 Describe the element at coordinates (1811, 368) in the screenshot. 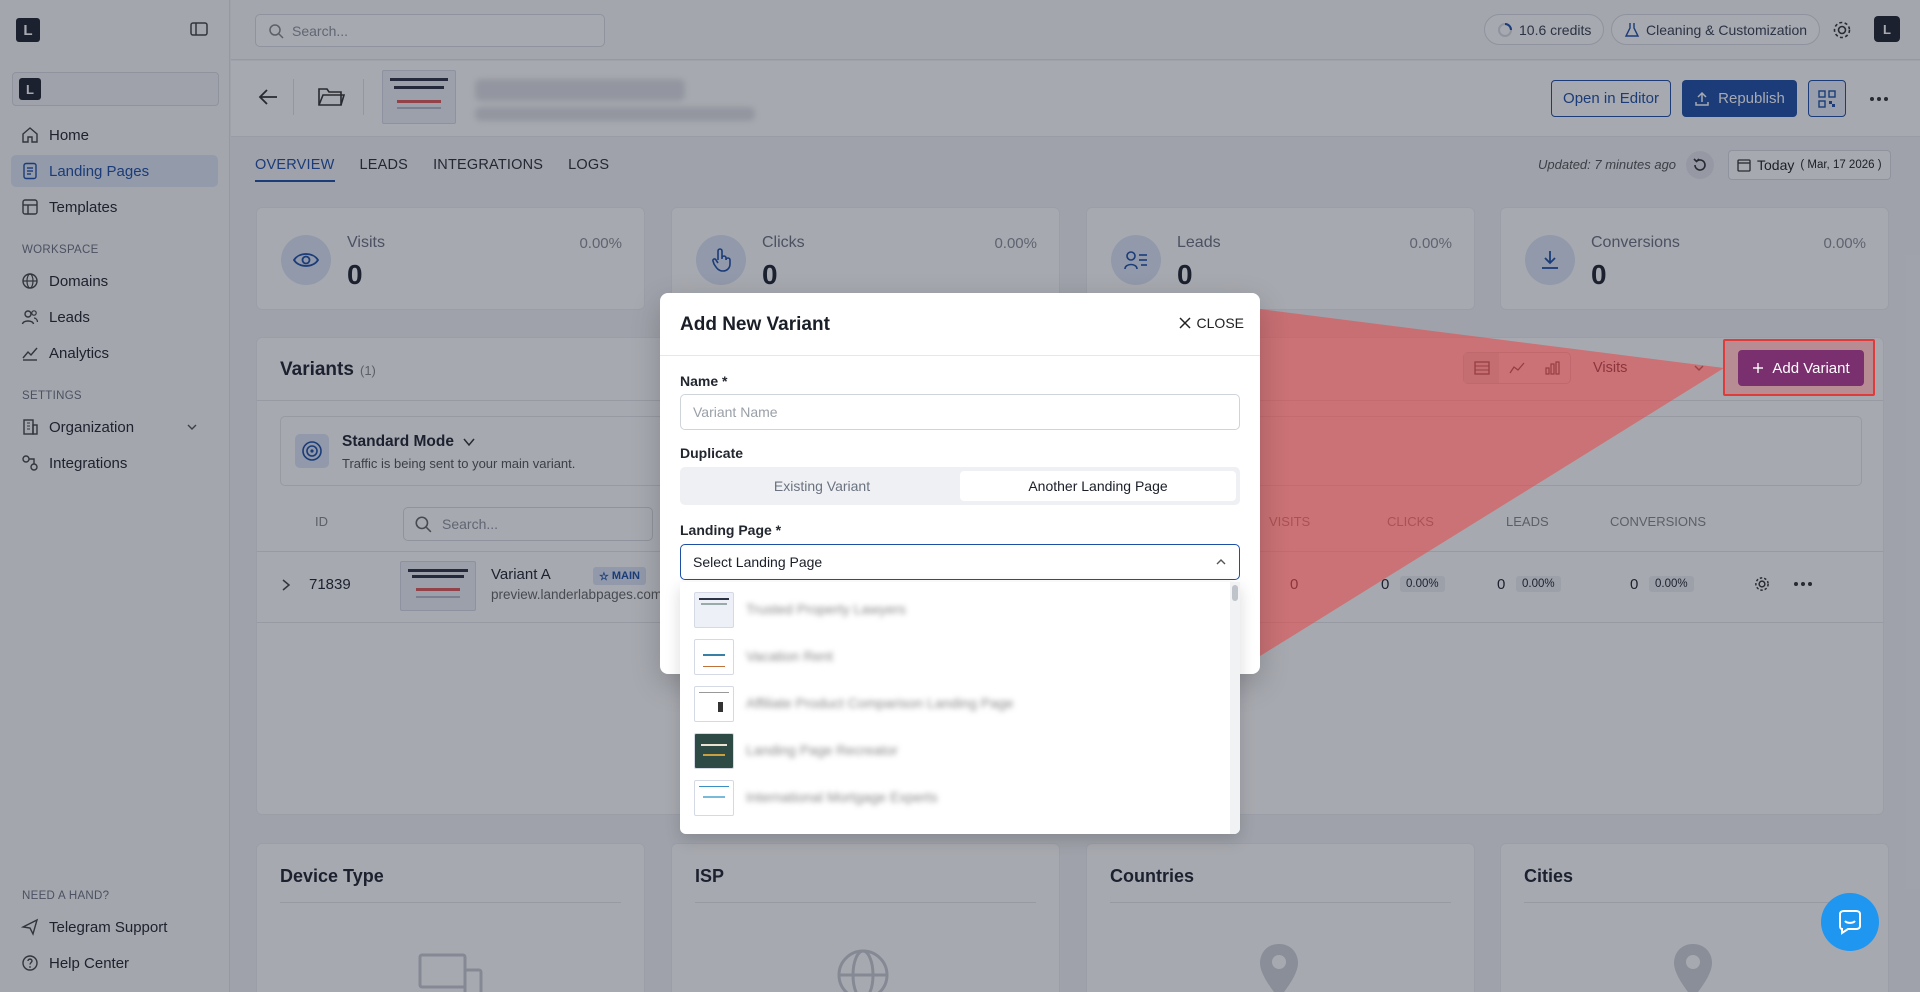

I see `add-variant-label: Add Variant` at that location.